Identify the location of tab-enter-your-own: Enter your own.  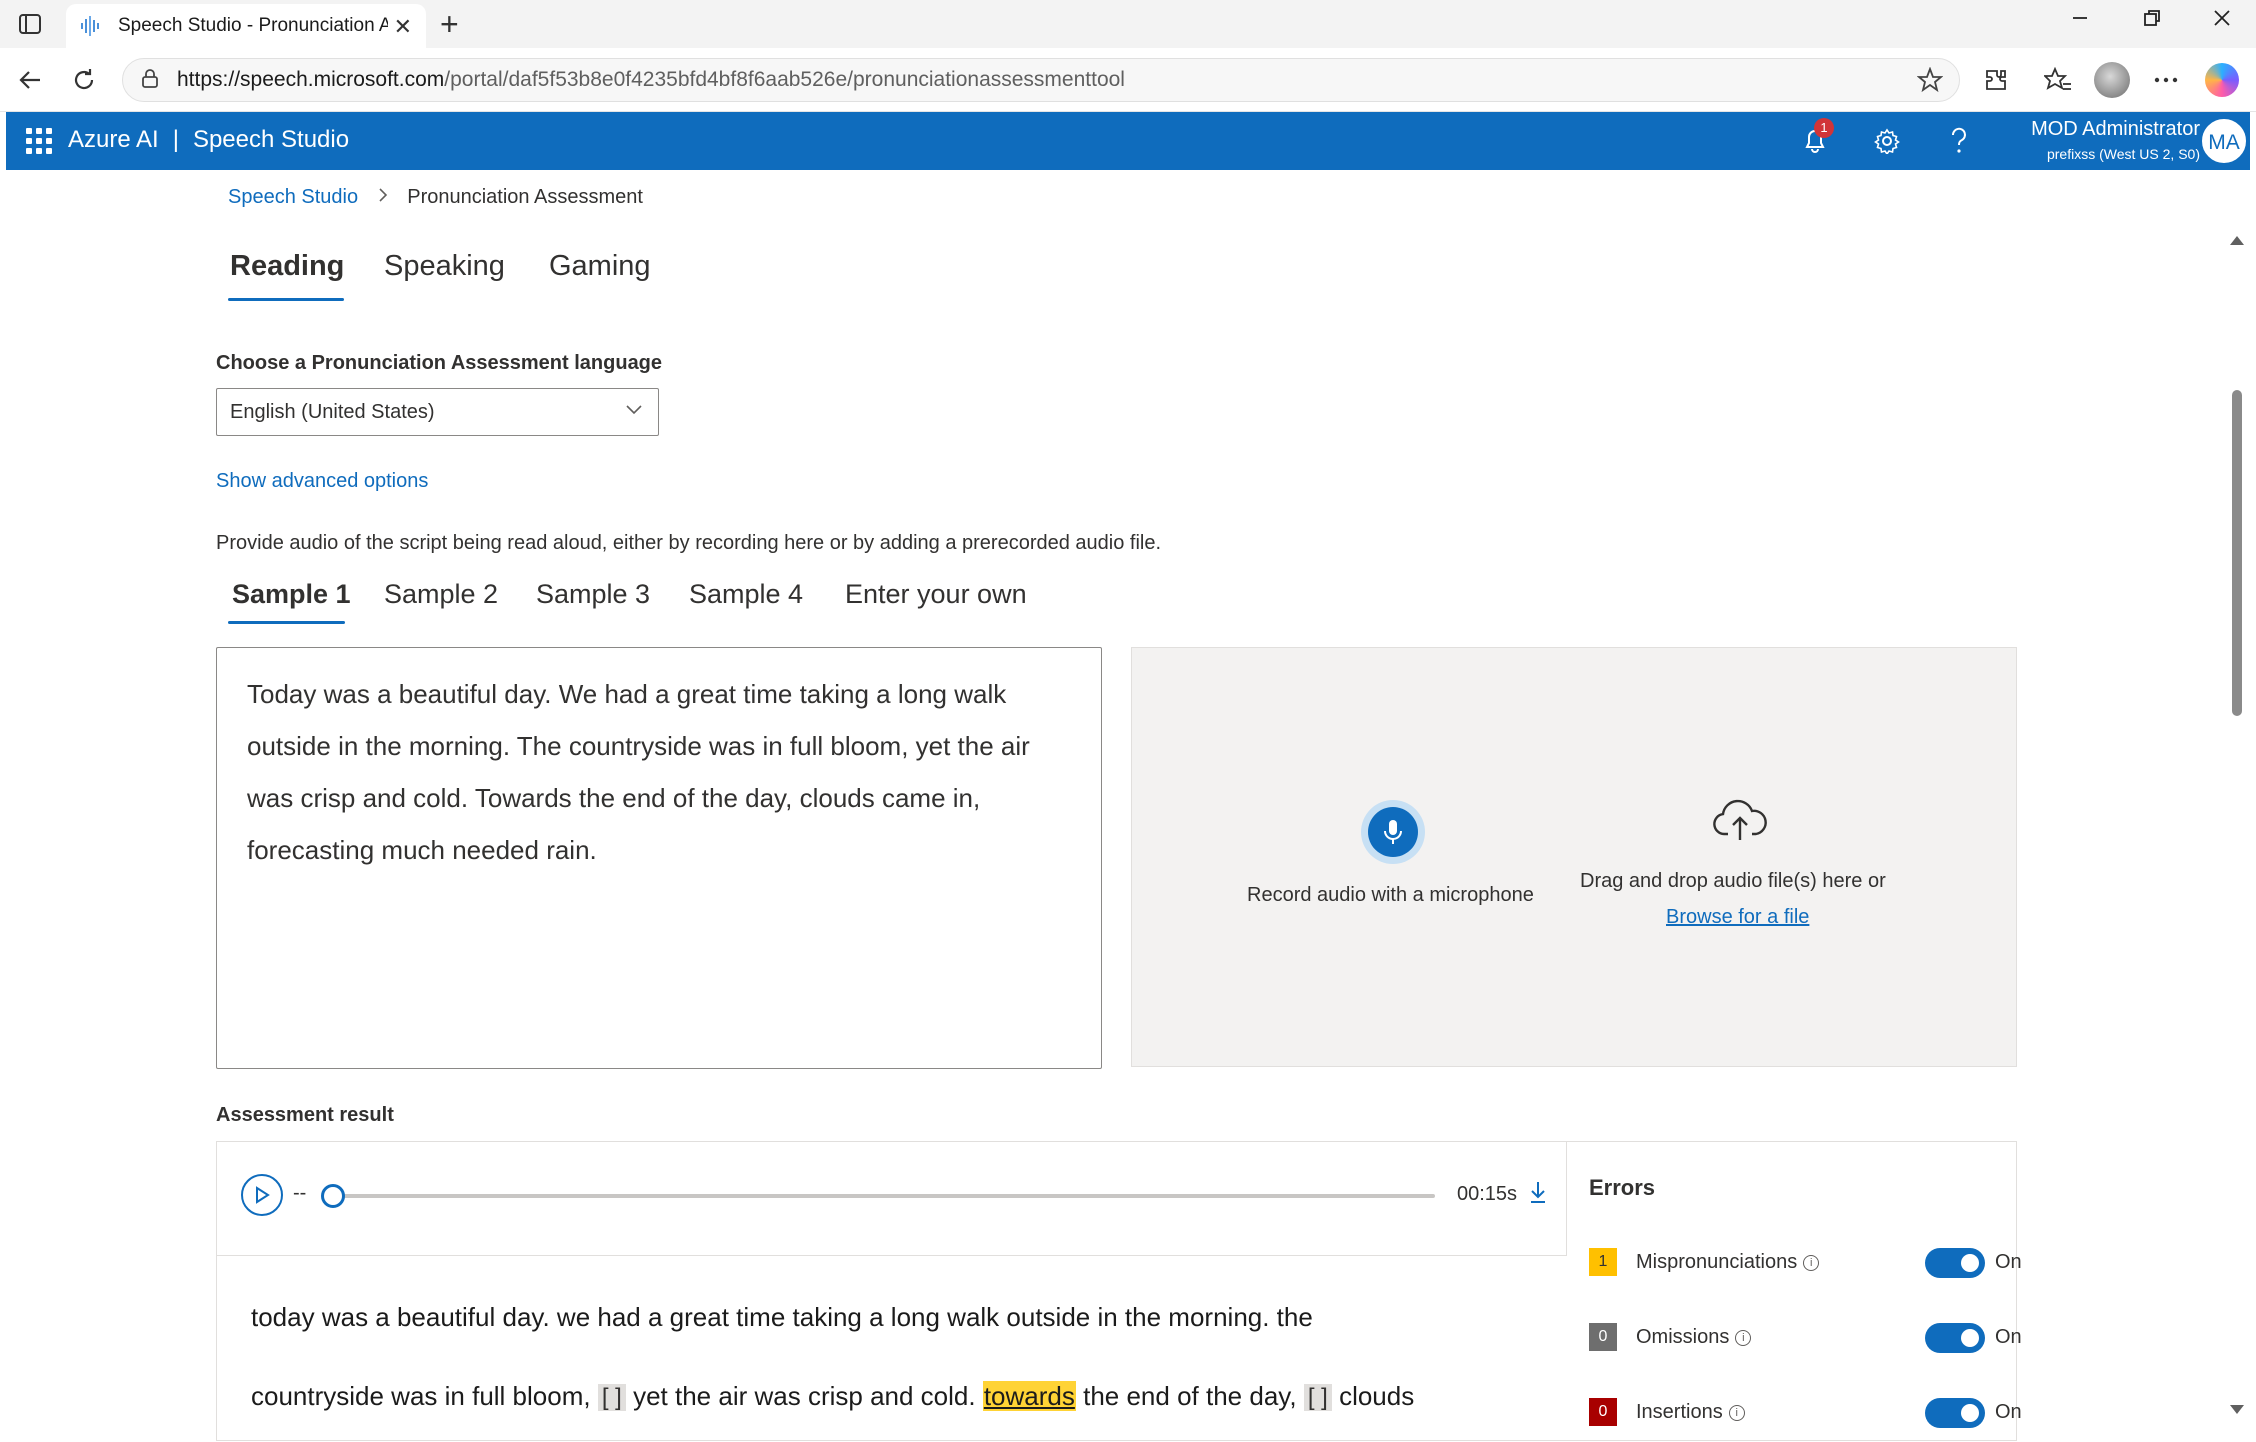
(936, 594).